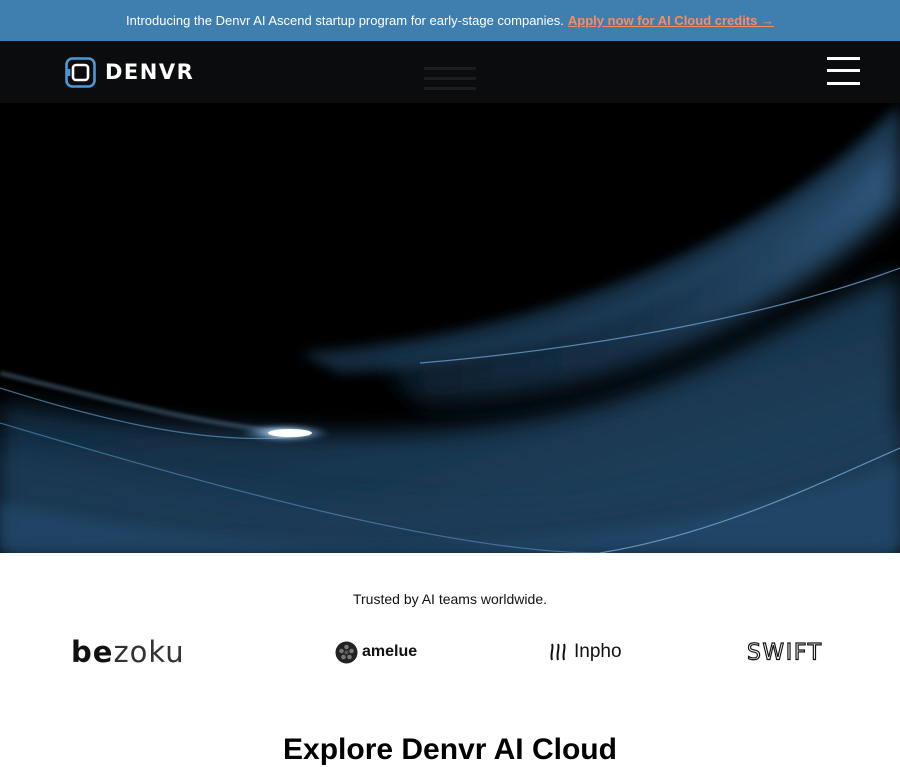 Image resolution: width=900 pixels, height=767 pixels. I want to click on logo-amelue-text: amelue, so click(390, 651).